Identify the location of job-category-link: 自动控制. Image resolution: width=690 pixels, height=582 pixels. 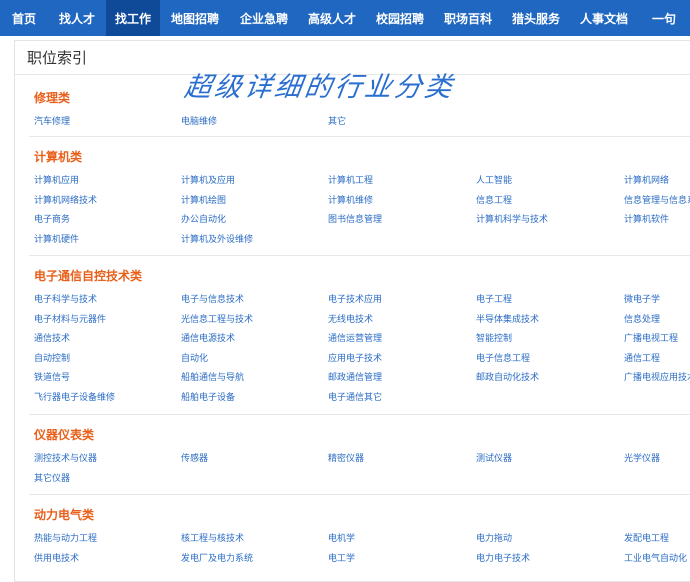
(52, 359).